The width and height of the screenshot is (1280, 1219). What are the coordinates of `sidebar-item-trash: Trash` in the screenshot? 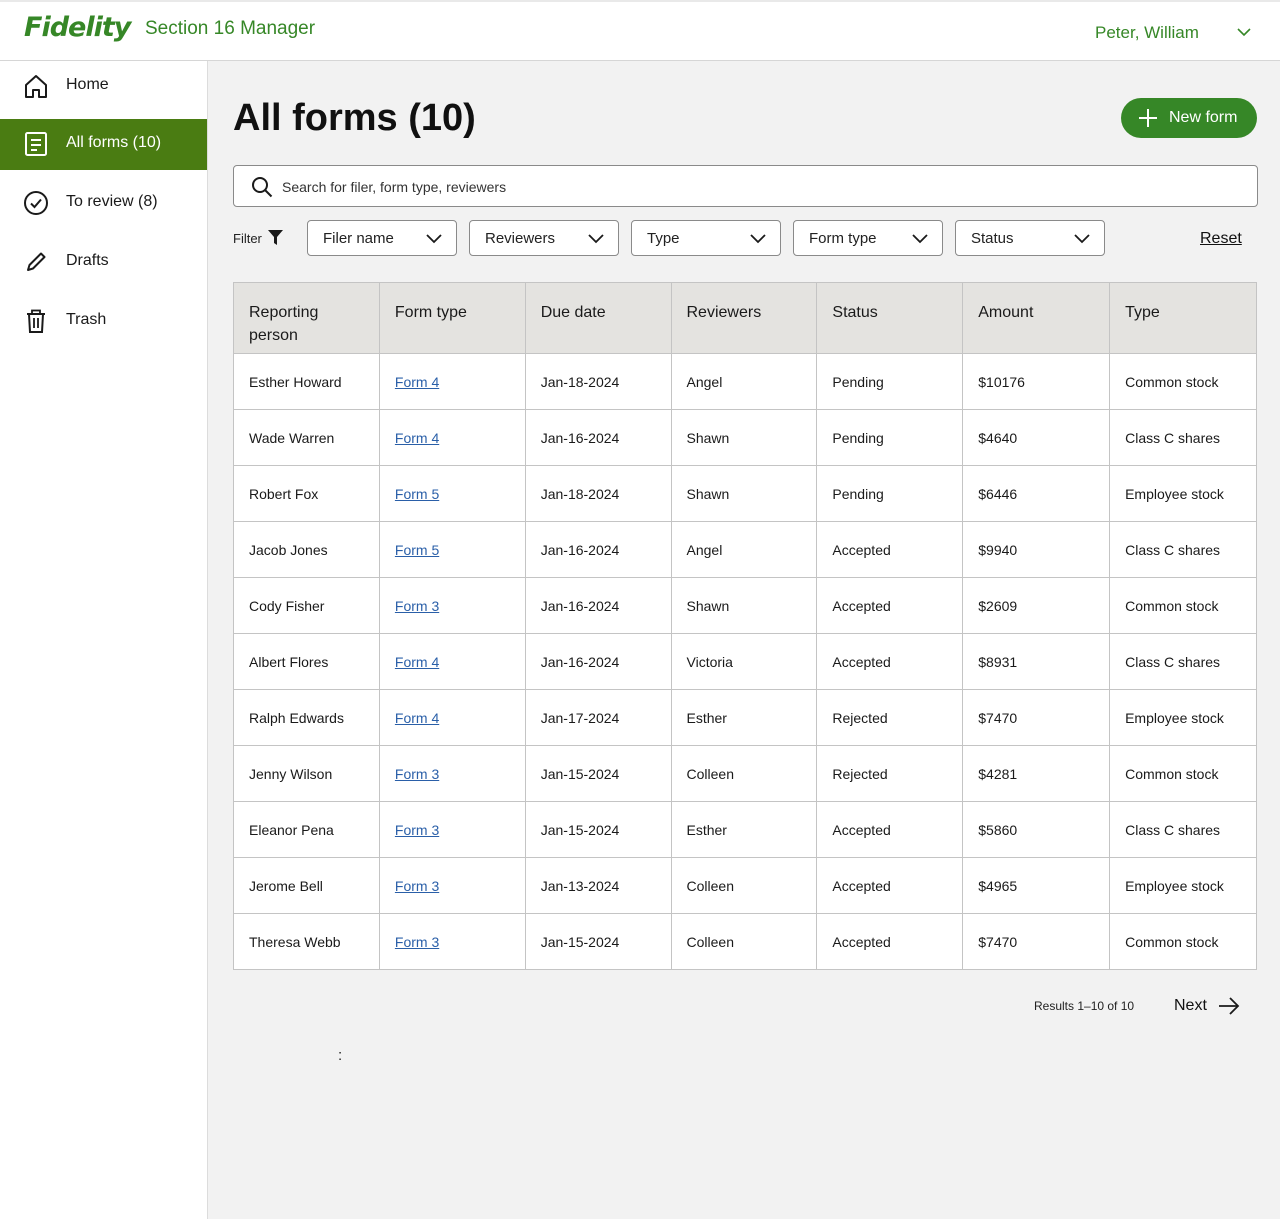 It's located at (103, 321).